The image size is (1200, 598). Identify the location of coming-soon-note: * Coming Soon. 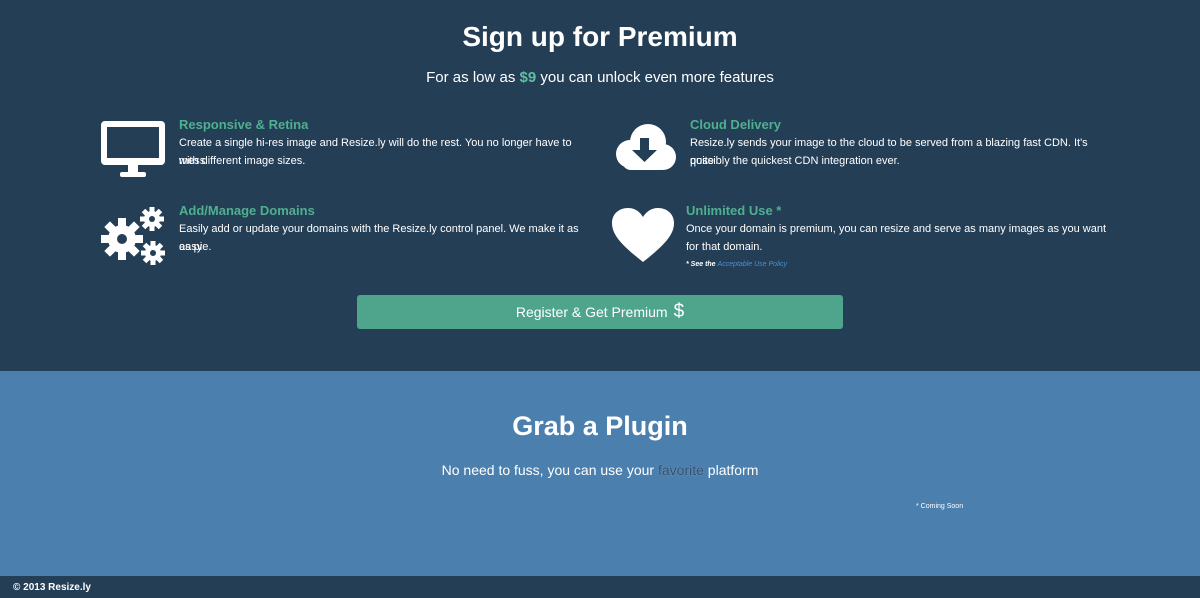
(940, 506).